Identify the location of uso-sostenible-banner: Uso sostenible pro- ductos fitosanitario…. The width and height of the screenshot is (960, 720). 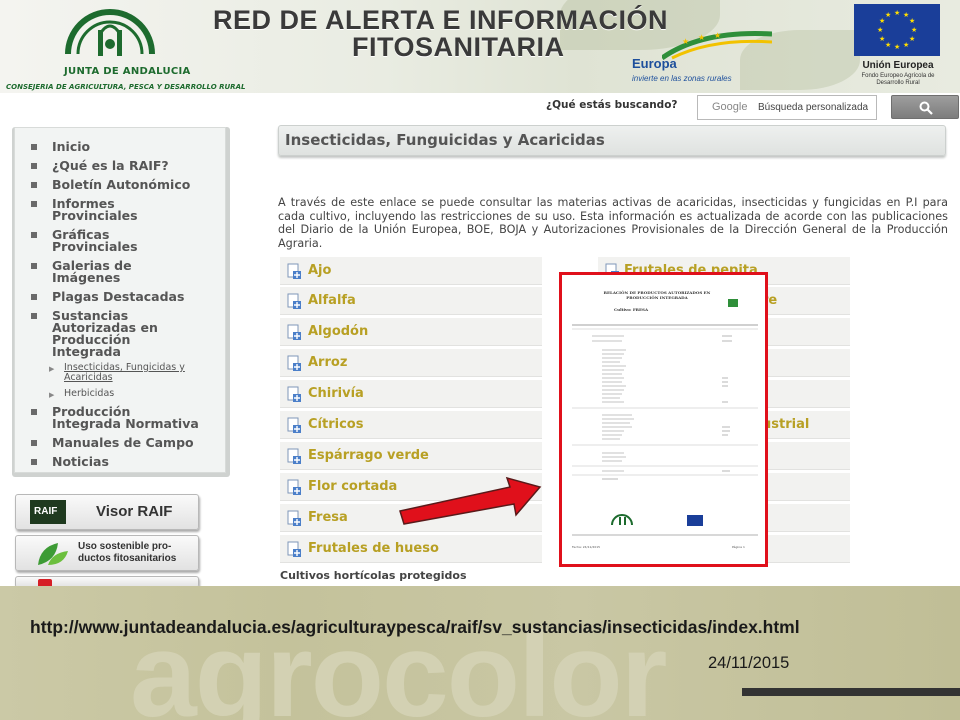
(107, 553).